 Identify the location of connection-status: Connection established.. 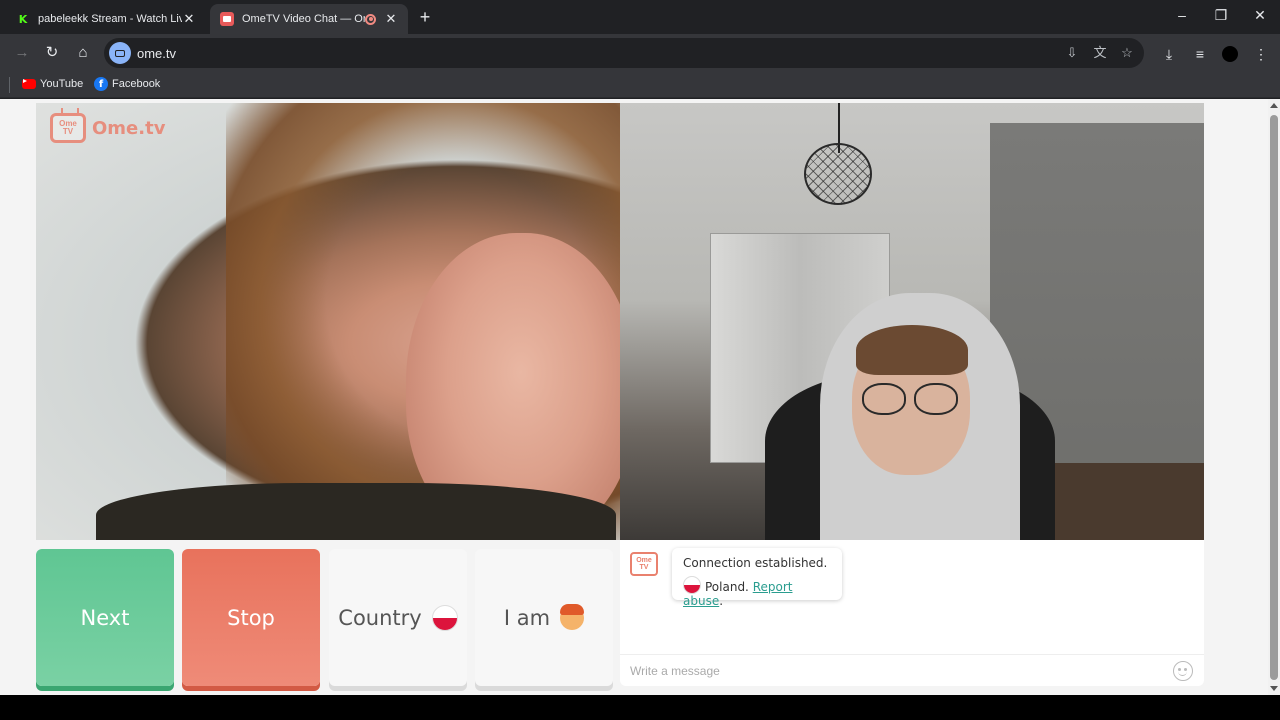
(755, 563).